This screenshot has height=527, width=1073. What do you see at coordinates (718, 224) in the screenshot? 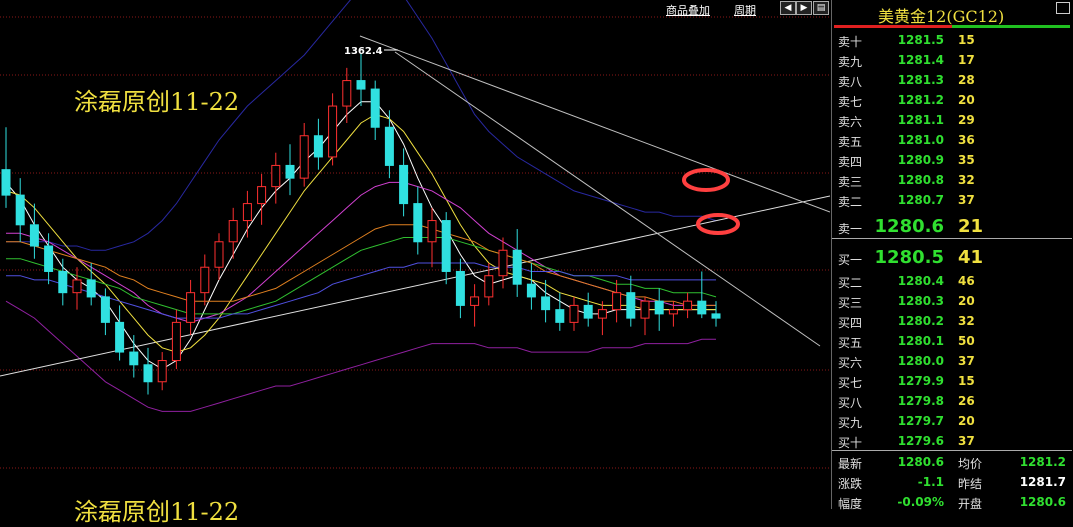
I see `highlight-ellipse-lower` at bounding box center [718, 224].